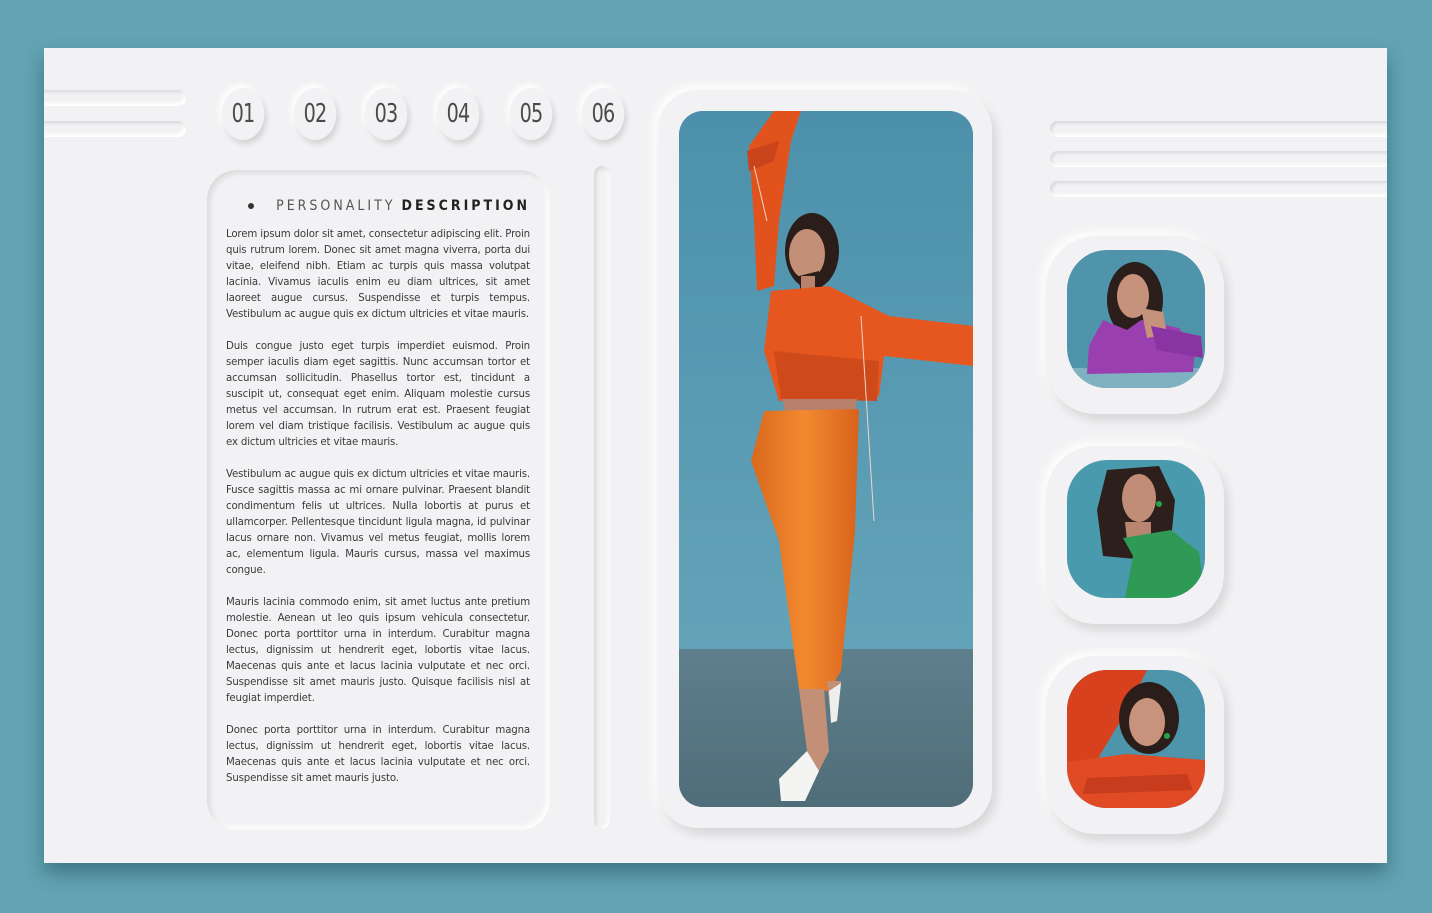 Image resolution: width=1432 pixels, height=913 pixels. What do you see at coordinates (251, 206) in the screenshot?
I see `bullet-icon` at bounding box center [251, 206].